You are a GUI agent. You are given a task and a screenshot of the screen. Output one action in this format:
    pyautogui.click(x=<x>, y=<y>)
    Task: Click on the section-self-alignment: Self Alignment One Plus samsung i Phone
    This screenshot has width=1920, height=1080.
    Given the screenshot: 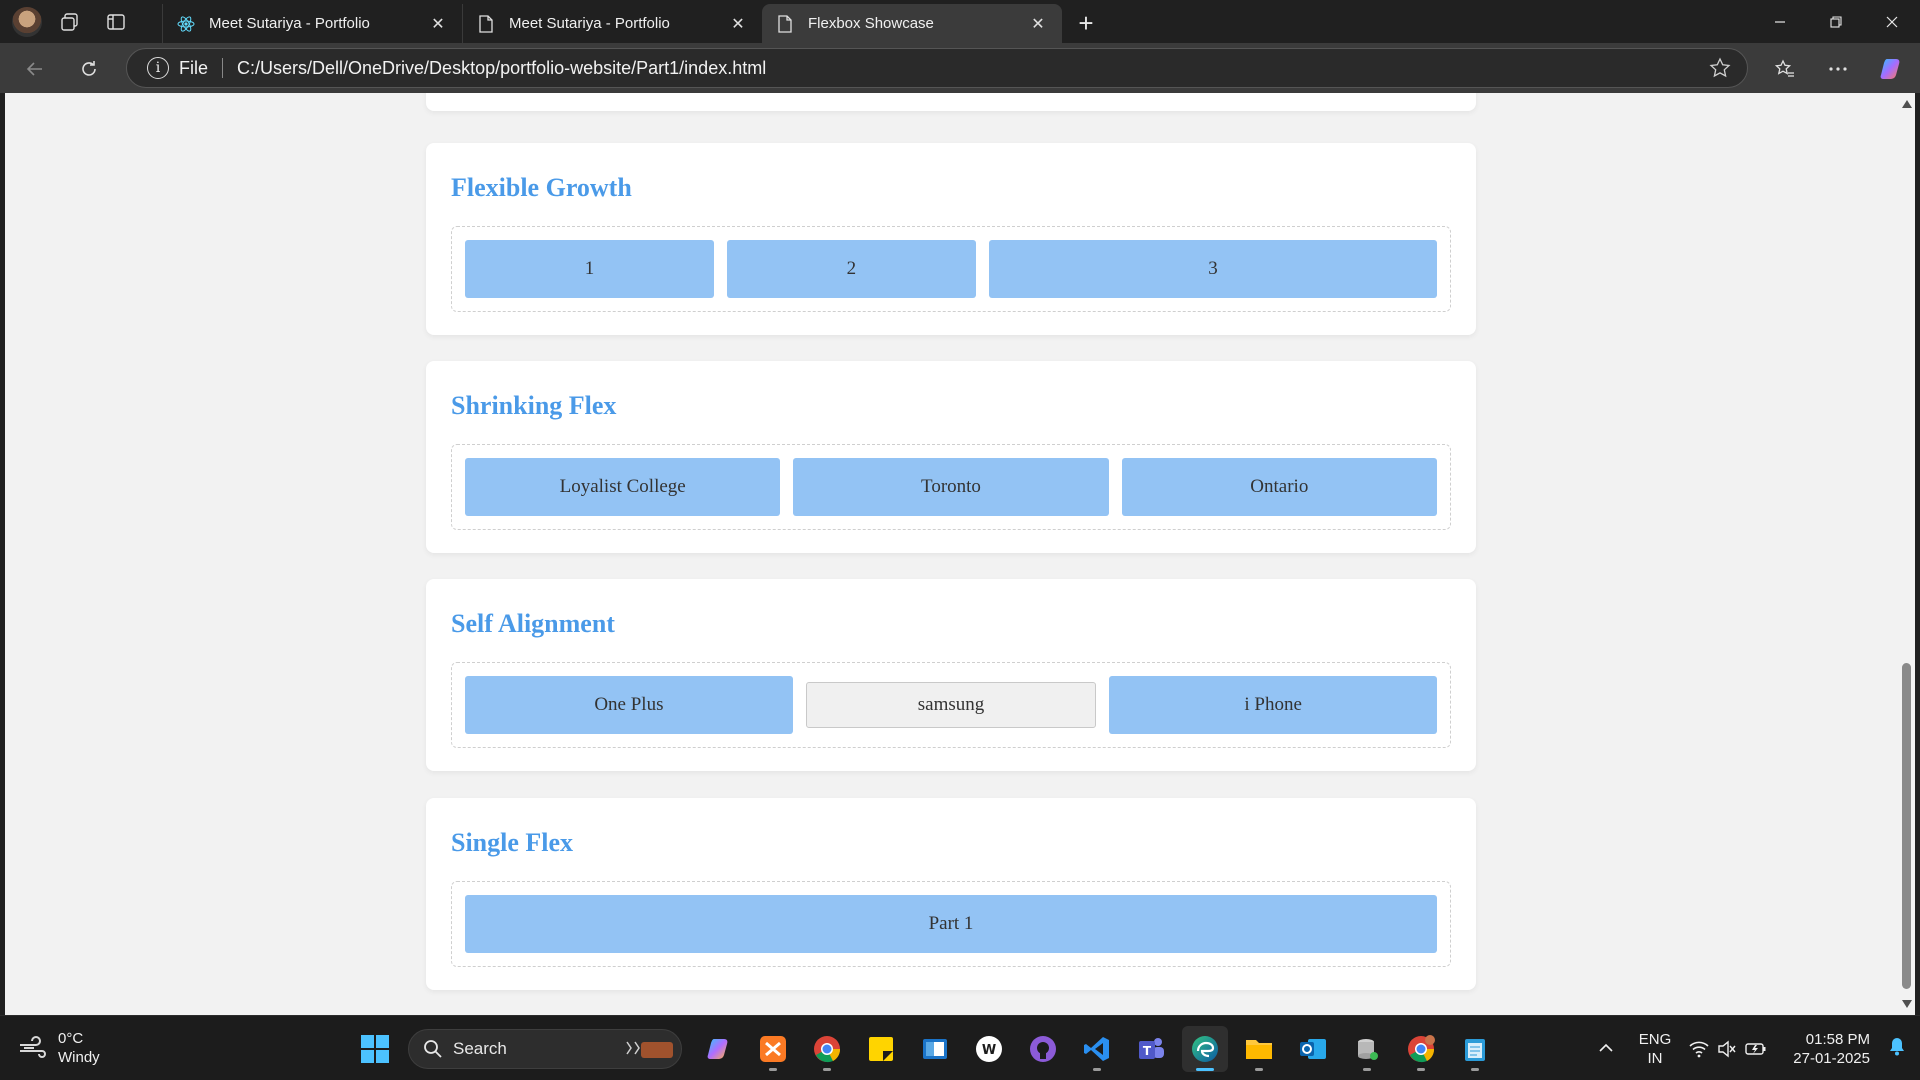 What is the action you would take?
    pyautogui.click(x=951, y=675)
    